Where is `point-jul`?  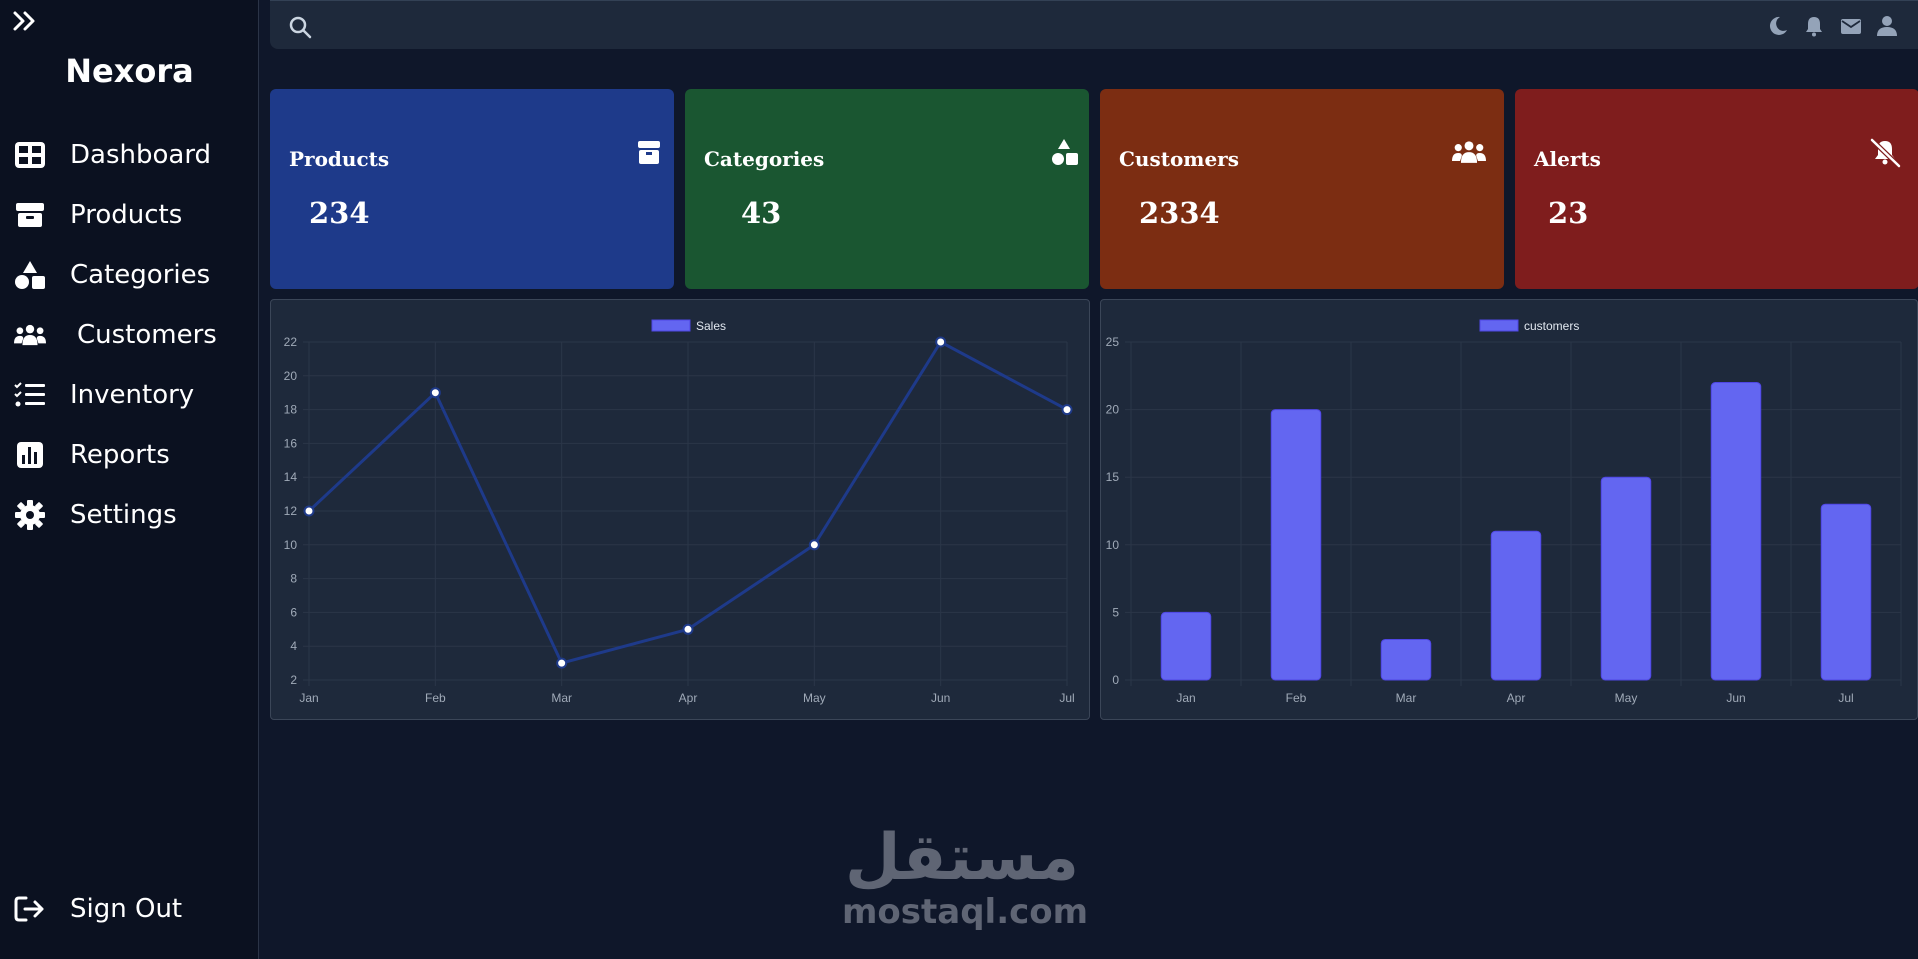 point-jul is located at coordinates (1067, 410).